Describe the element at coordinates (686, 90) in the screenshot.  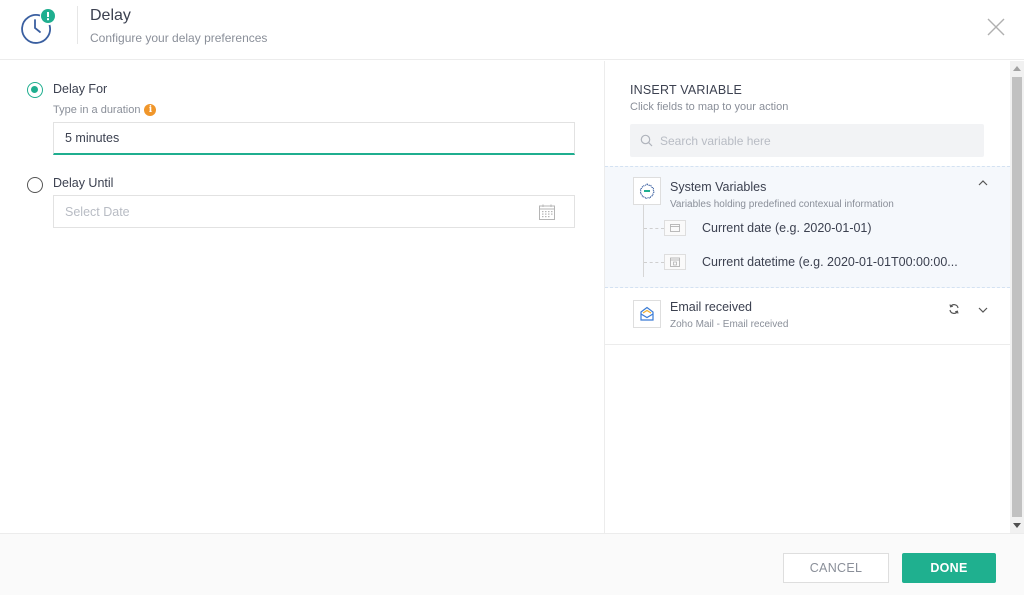
I see `insert-variable-title: INSERT VARIABLE` at that location.